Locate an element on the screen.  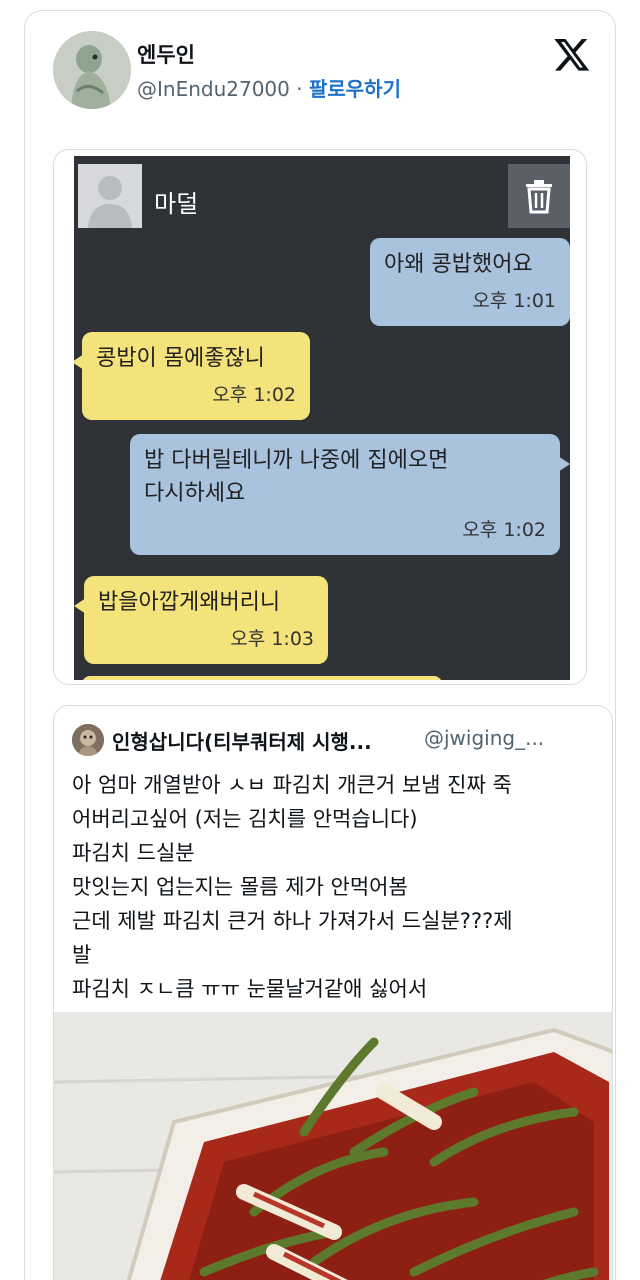
chat-bubble-received: 밥을아깝게왜버리니 오후 1:03 is located at coordinates (201, 620).